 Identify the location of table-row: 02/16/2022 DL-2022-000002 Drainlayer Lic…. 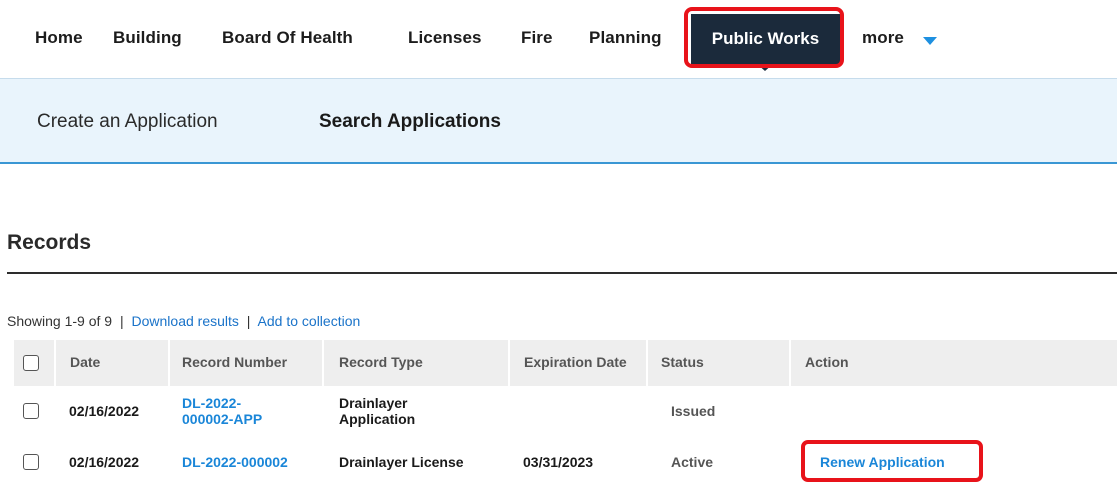
(565, 459).